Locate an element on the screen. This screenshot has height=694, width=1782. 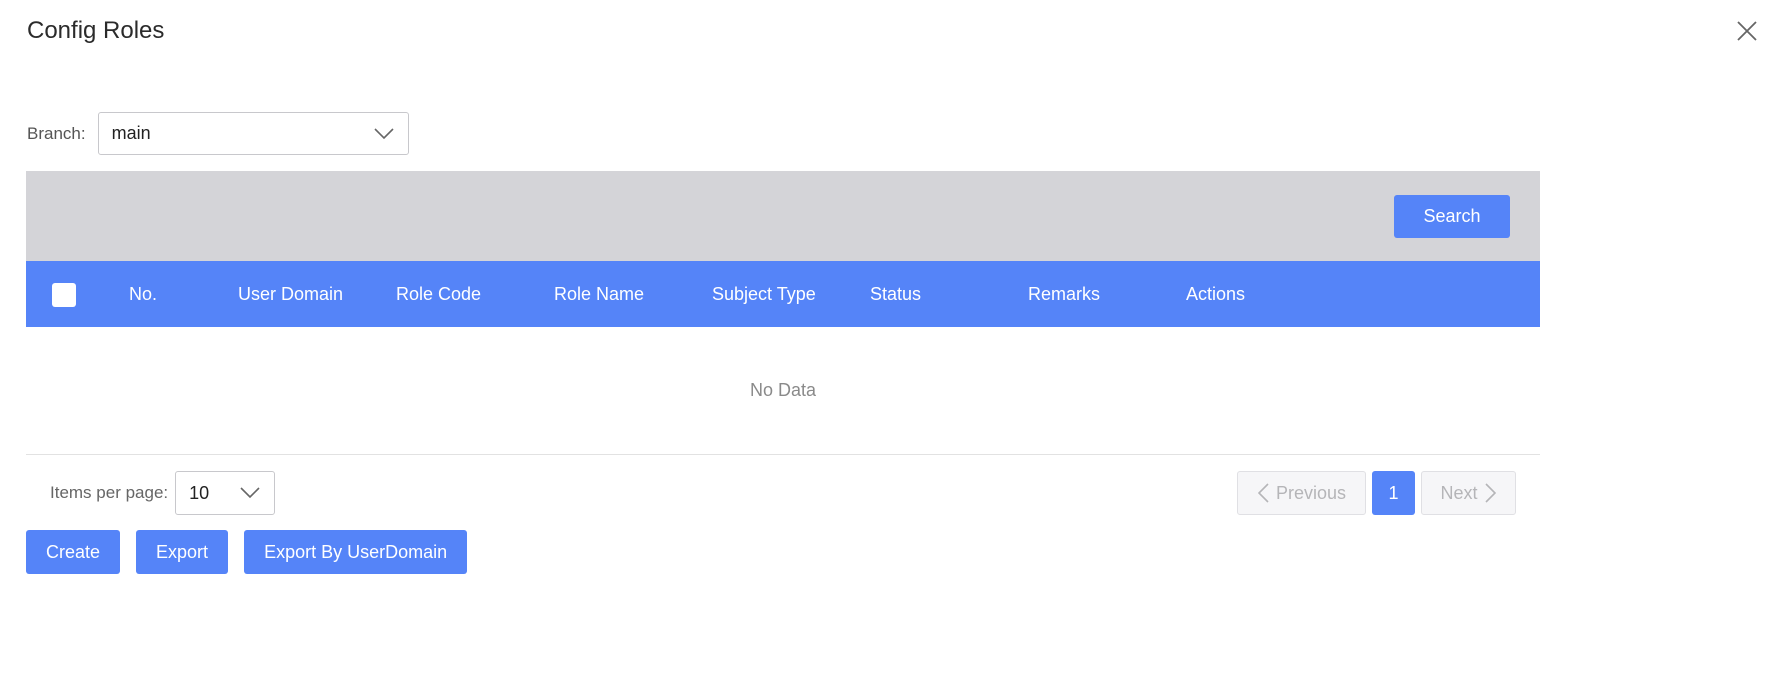
page-number-button: 1 is located at coordinates (1393, 493).